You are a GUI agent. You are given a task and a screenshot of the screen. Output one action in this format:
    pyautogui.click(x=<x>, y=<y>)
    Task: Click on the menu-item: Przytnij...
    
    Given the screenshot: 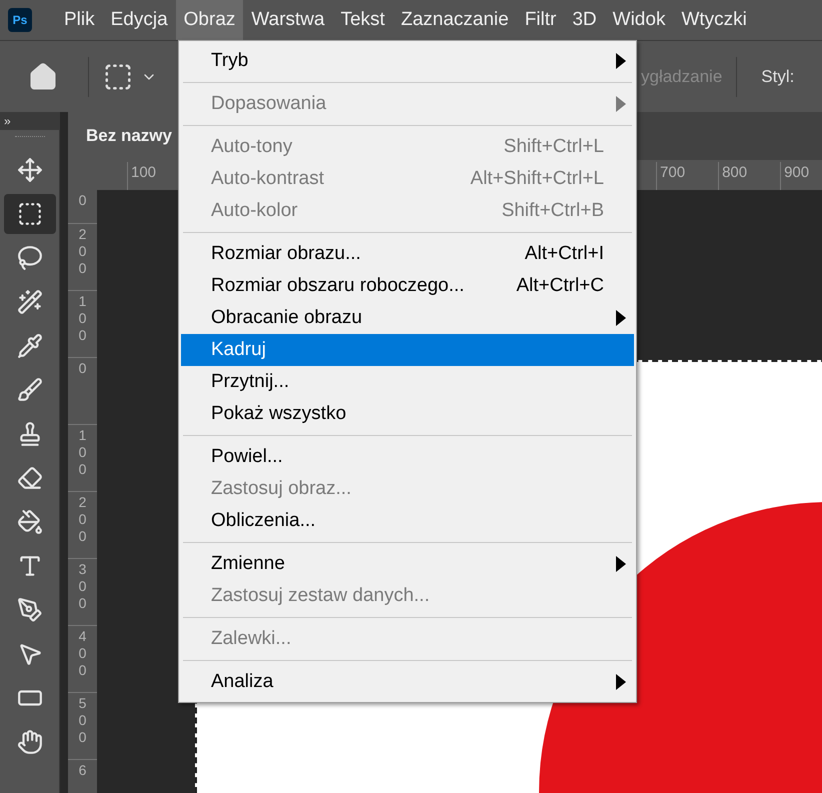 What is the action you would take?
    pyautogui.click(x=407, y=382)
    